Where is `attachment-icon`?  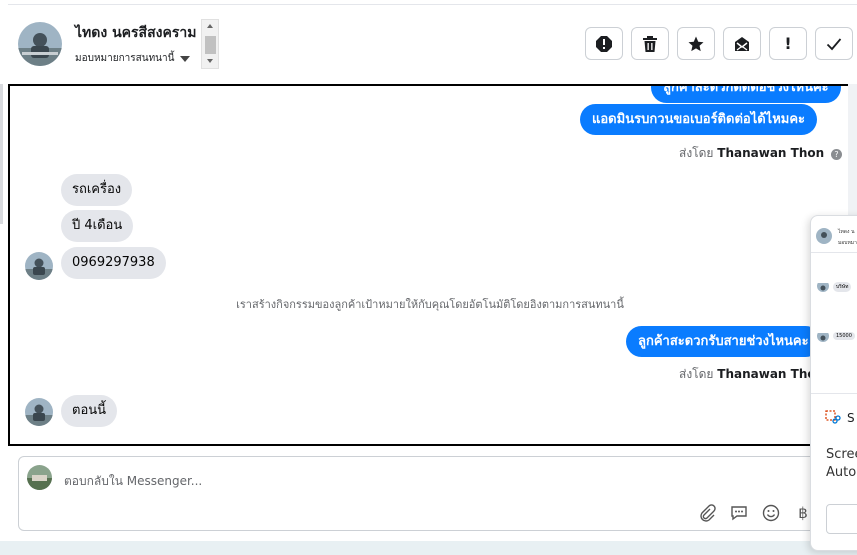 attachment-icon is located at coordinates (707, 513).